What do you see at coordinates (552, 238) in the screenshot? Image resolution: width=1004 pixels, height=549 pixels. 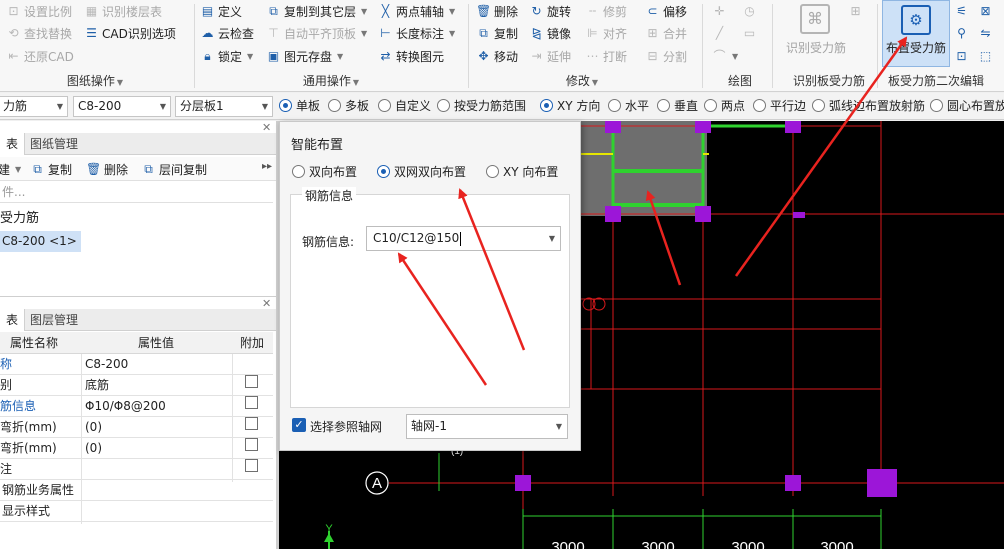 I see `chevron-down-icon: ▼` at bounding box center [552, 238].